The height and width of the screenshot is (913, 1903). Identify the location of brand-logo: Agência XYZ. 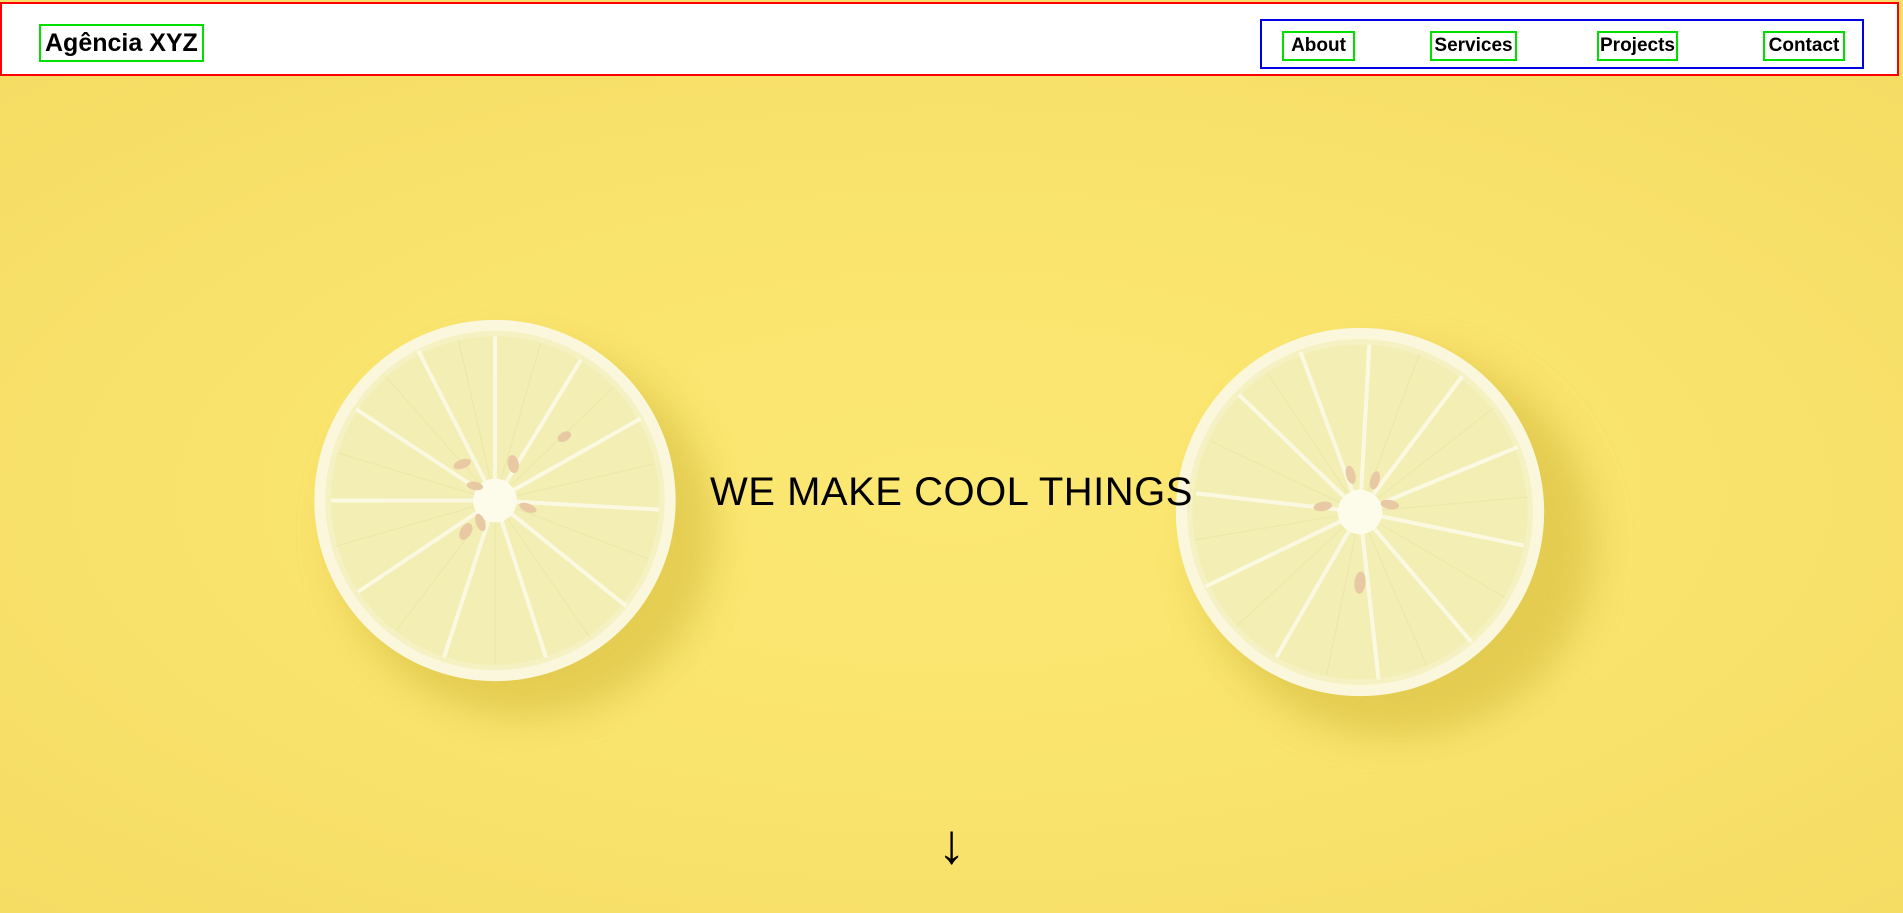
(121, 43).